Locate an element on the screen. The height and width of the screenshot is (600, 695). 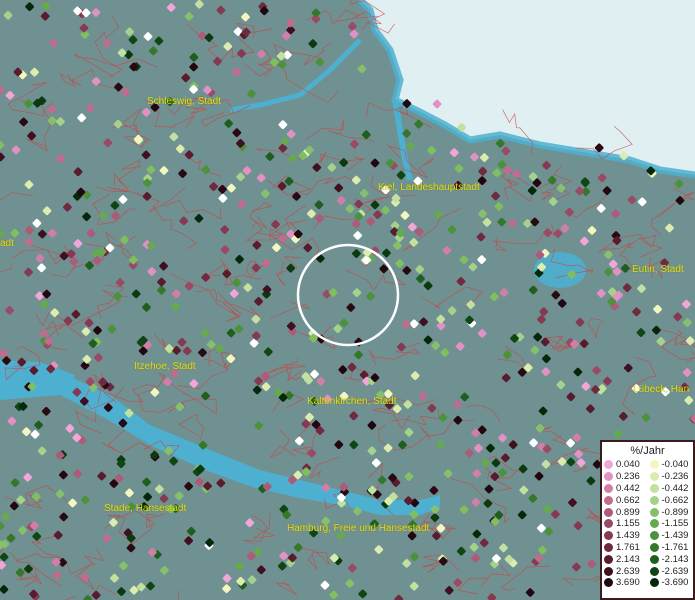
legend-entry-pos: 1.155 is located at coordinates (625, 523).